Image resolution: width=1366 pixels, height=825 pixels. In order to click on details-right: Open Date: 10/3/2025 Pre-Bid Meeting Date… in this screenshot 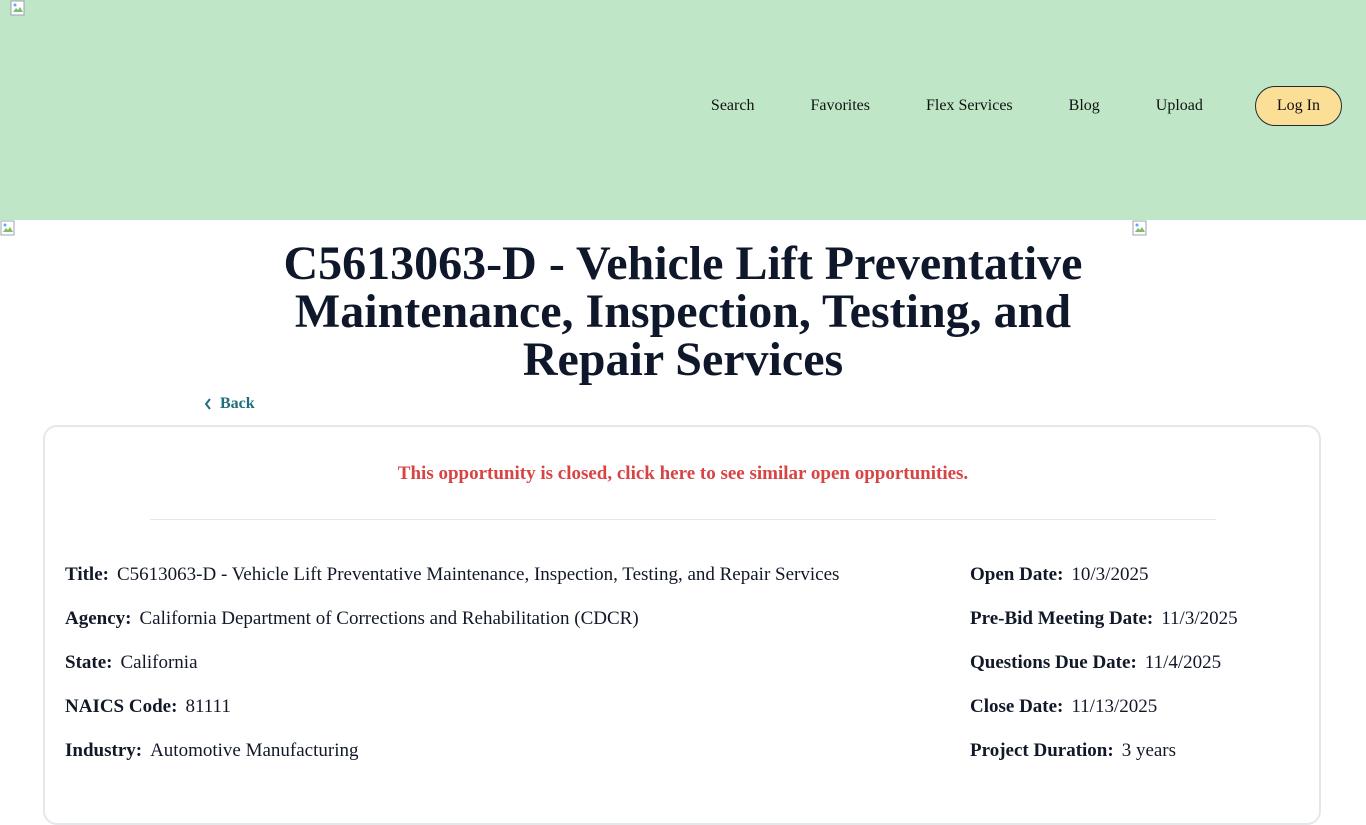, I will do `click(1104, 674)`.